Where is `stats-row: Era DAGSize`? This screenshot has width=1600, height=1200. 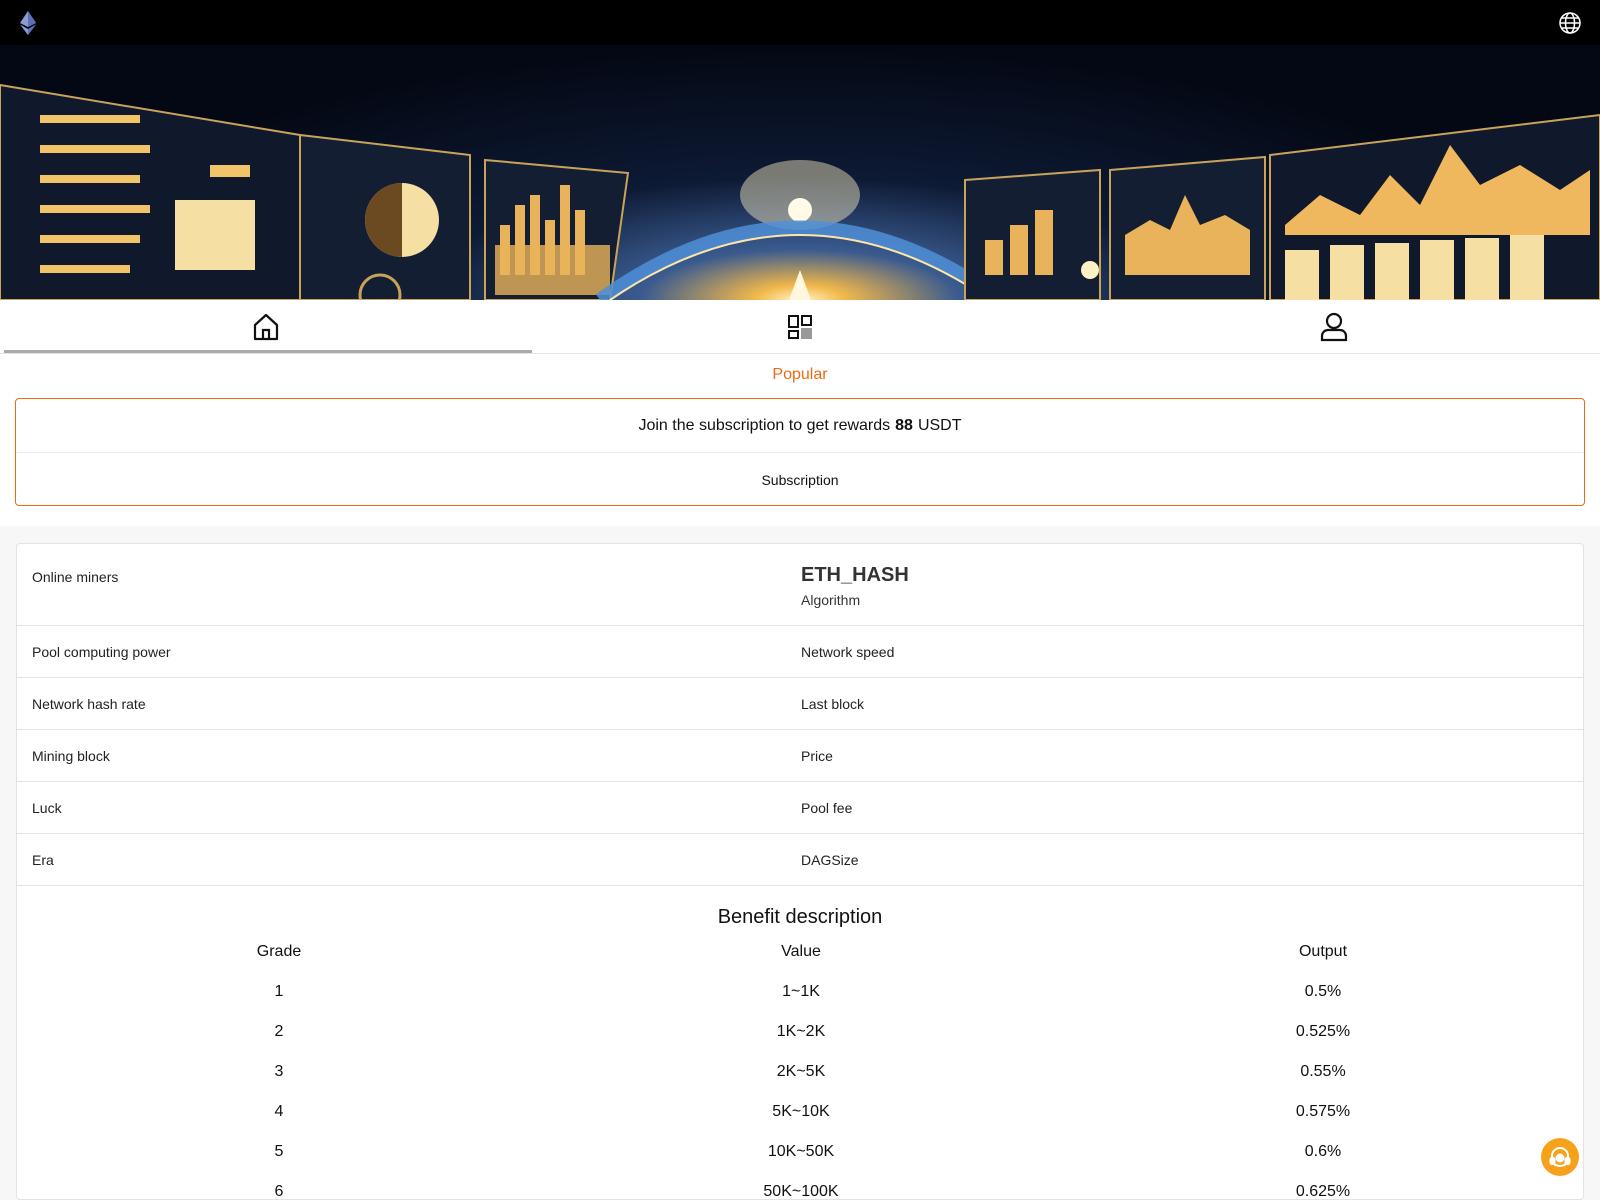
stats-row: Era DAGSize is located at coordinates (800, 860).